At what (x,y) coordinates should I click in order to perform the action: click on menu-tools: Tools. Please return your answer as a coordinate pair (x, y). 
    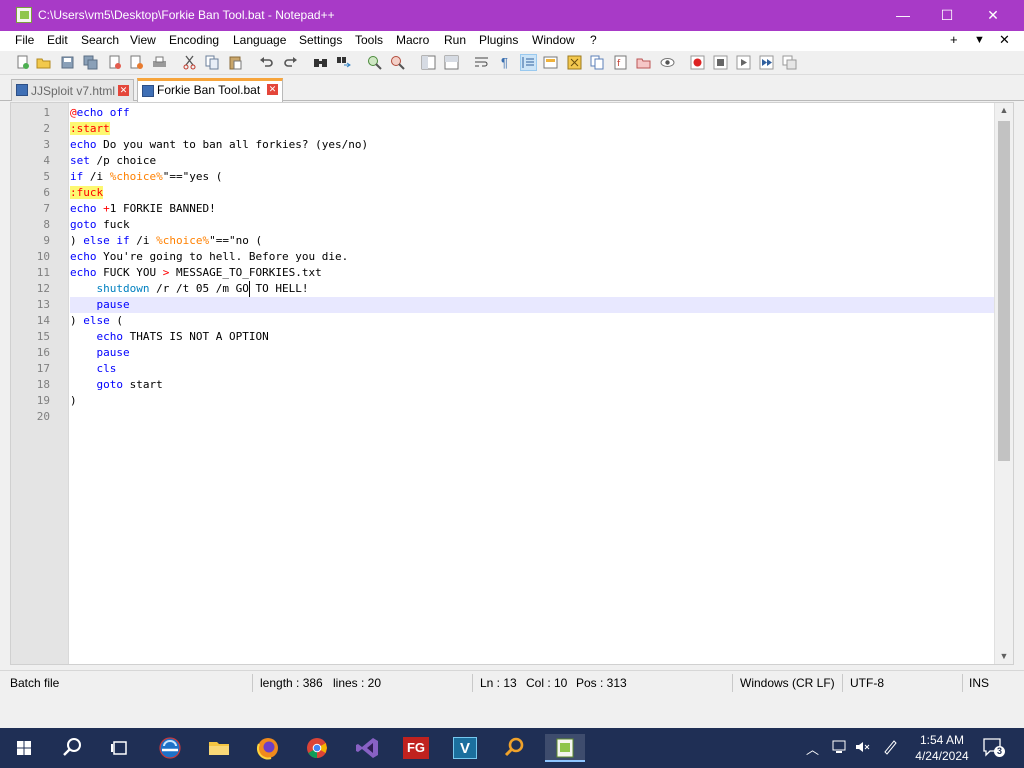
    Looking at the image, I should click on (369, 40).